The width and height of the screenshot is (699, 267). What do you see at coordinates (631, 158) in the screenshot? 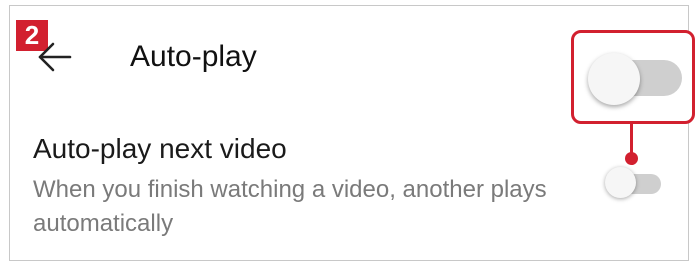
I see `callout-connector-dot` at bounding box center [631, 158].